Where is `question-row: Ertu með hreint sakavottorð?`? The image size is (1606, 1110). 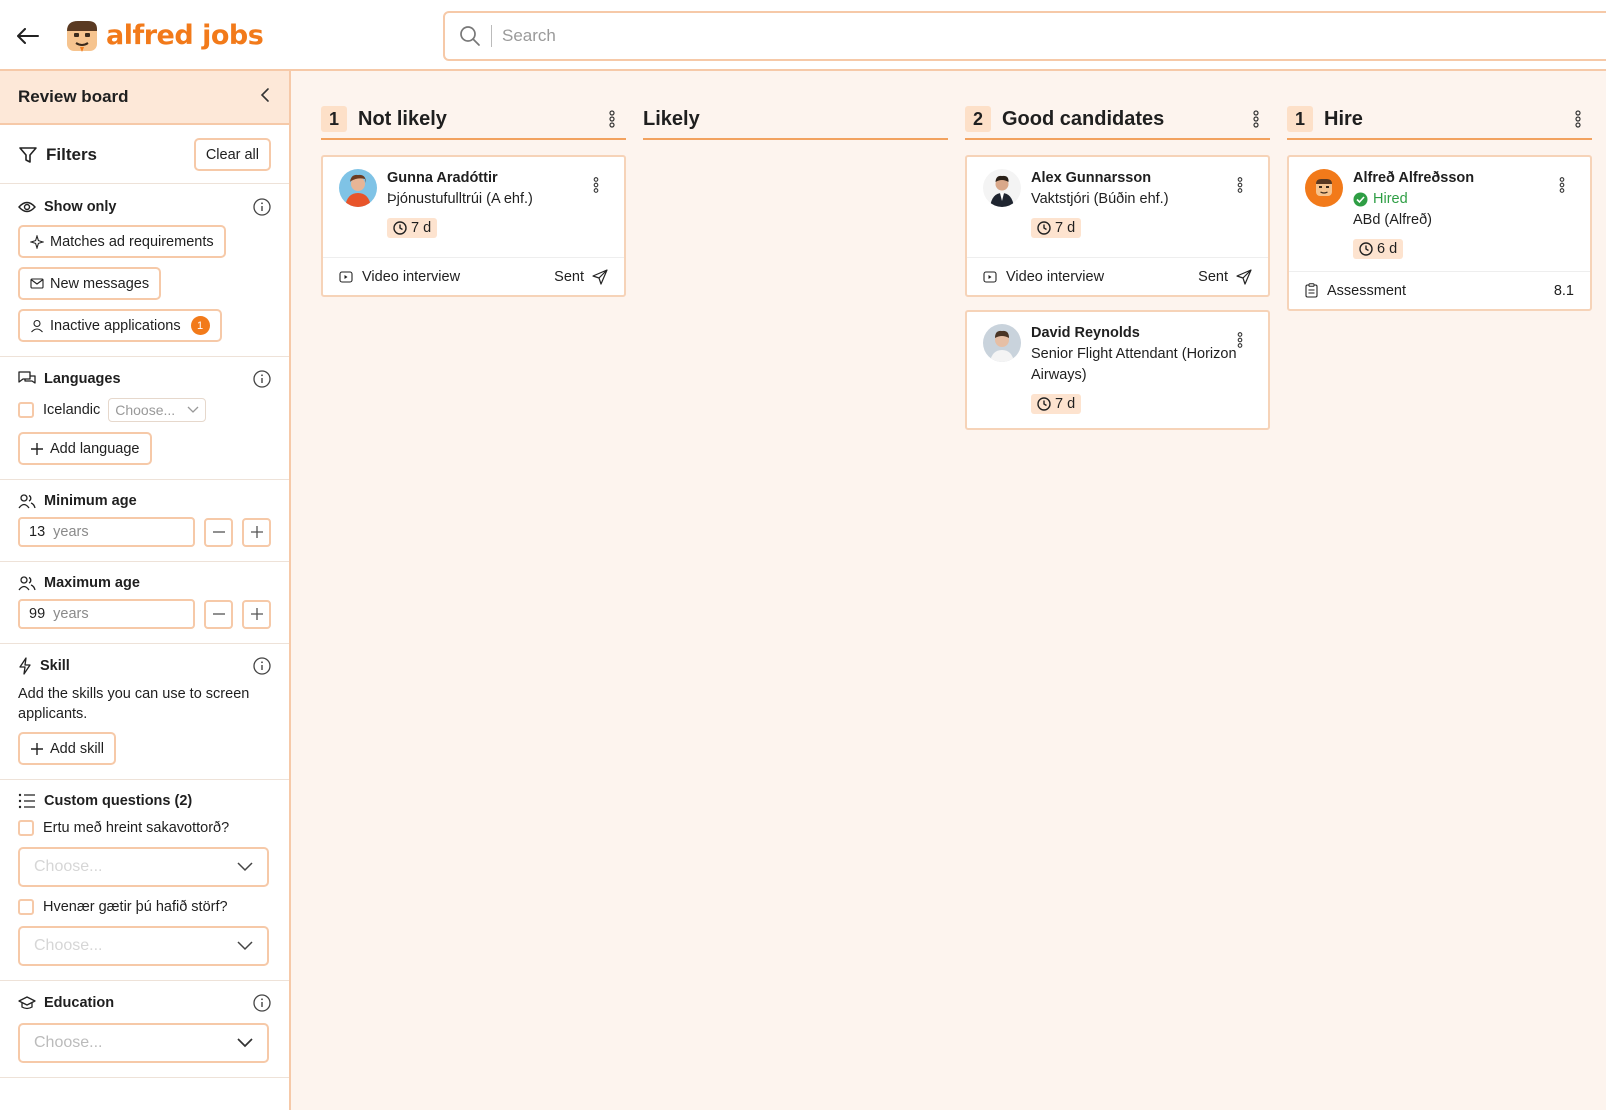 question-row: Ertu með hreint sakavottorð? is located at coordinates (144, 828).